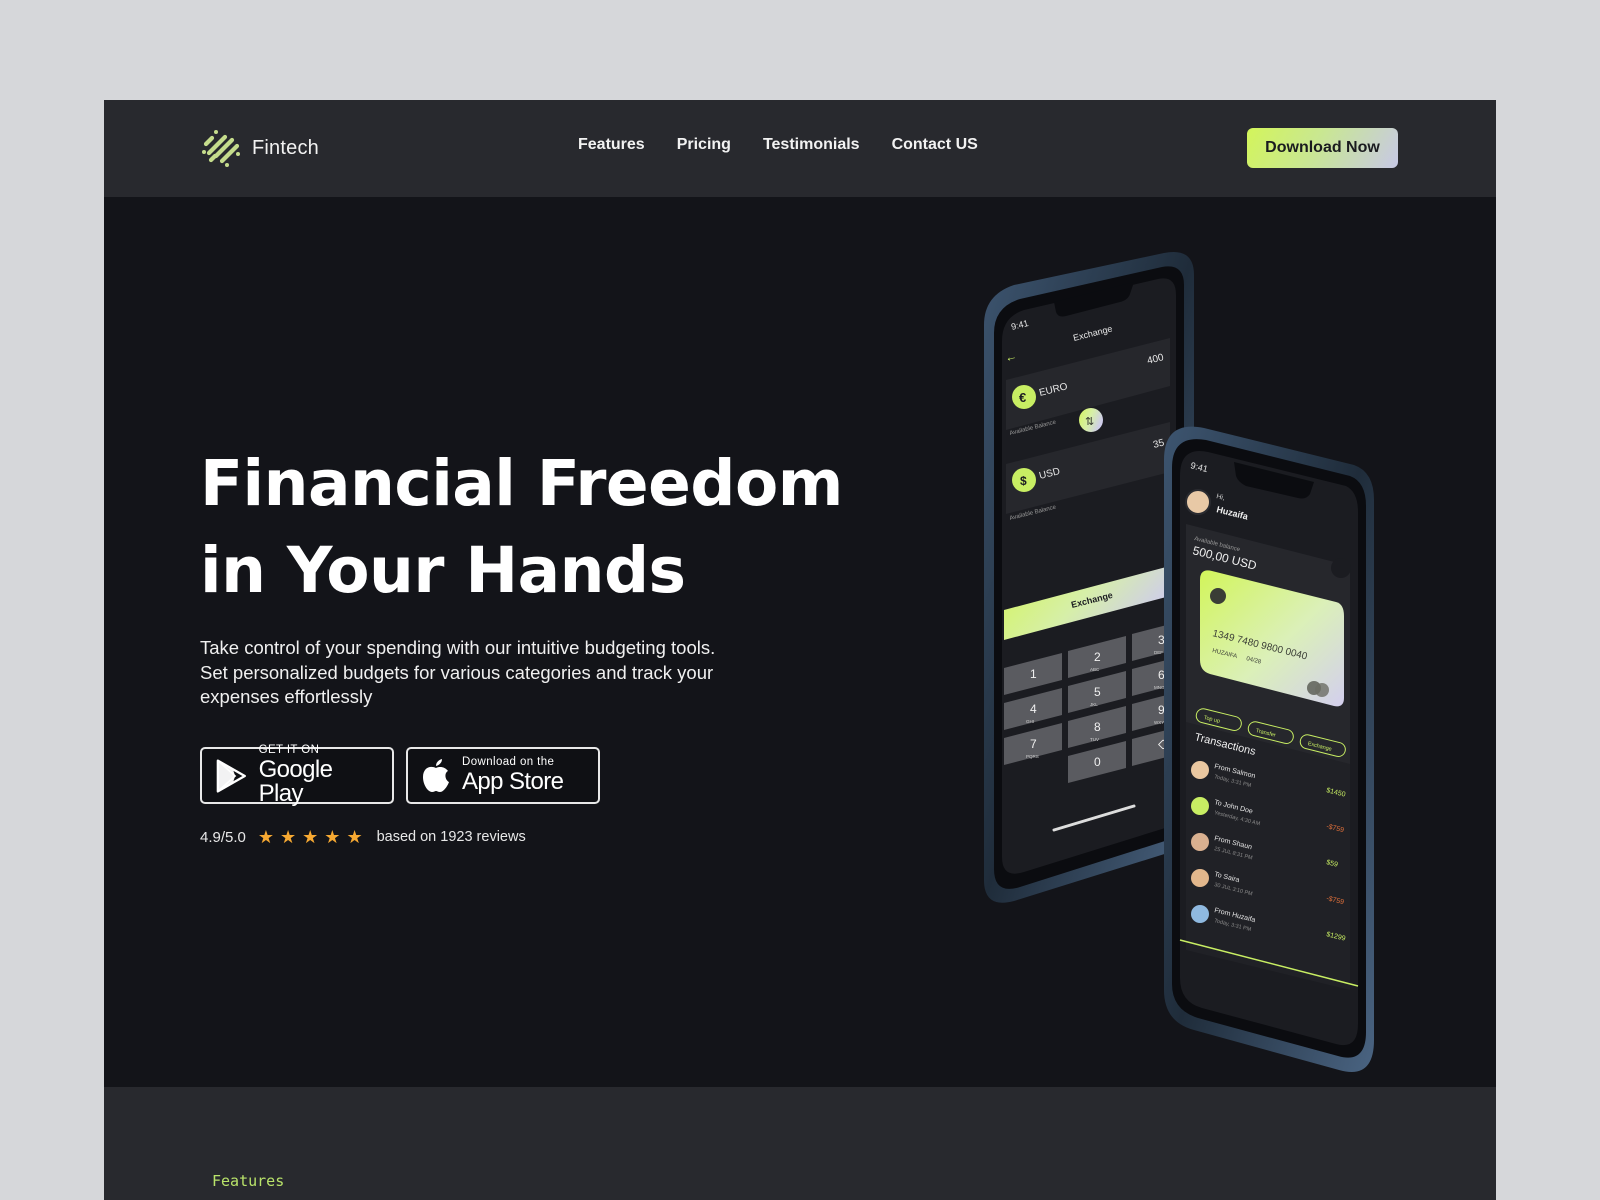 The image size is (1600, 1200). I want to click on swap-icon: ⇅, so click(1089, 422).